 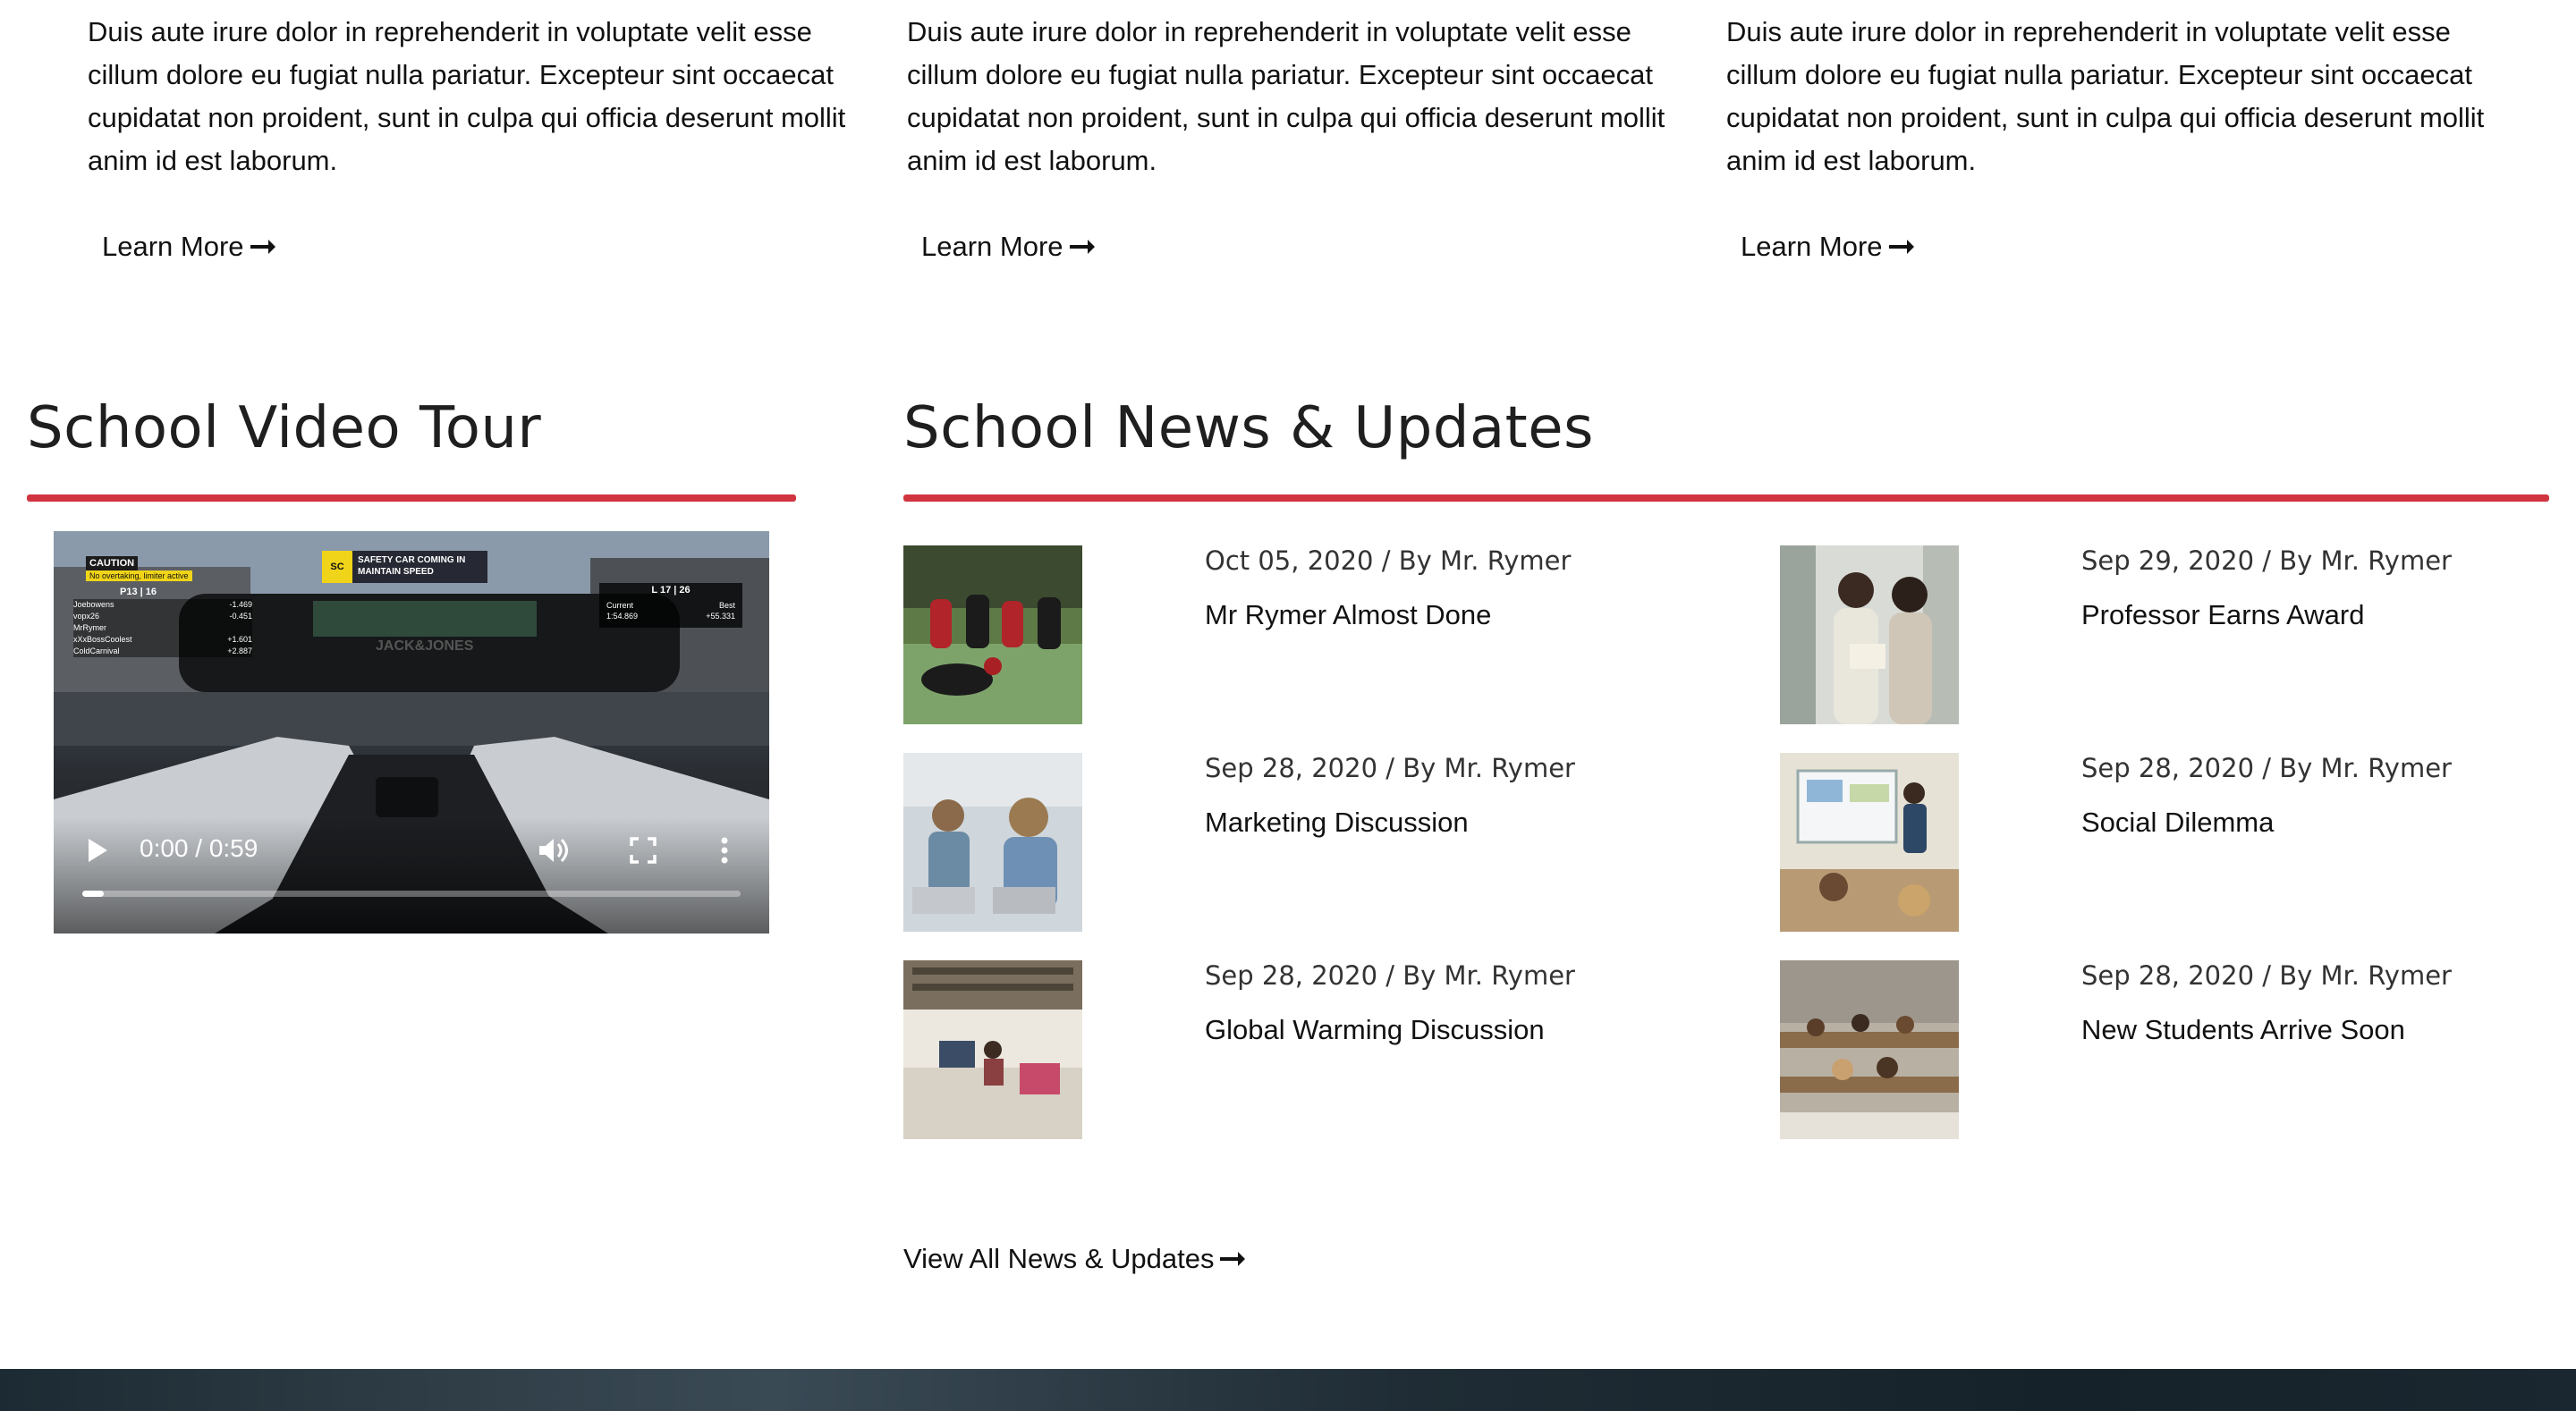 I want to click on hud-position: P13 | 16, so click(x=138, y=592).